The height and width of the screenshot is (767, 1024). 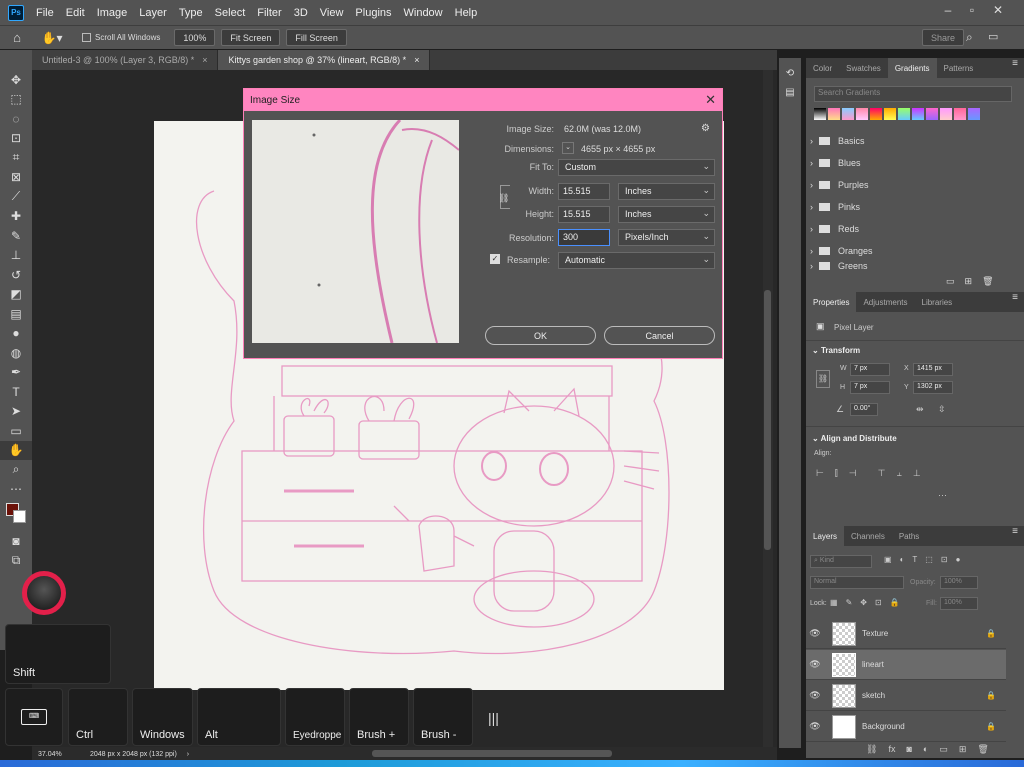 What do you see at coordinates (863, 68) in the screenshot?
I see `tab-swatches: Swatches` at bounding box center [863, 68].